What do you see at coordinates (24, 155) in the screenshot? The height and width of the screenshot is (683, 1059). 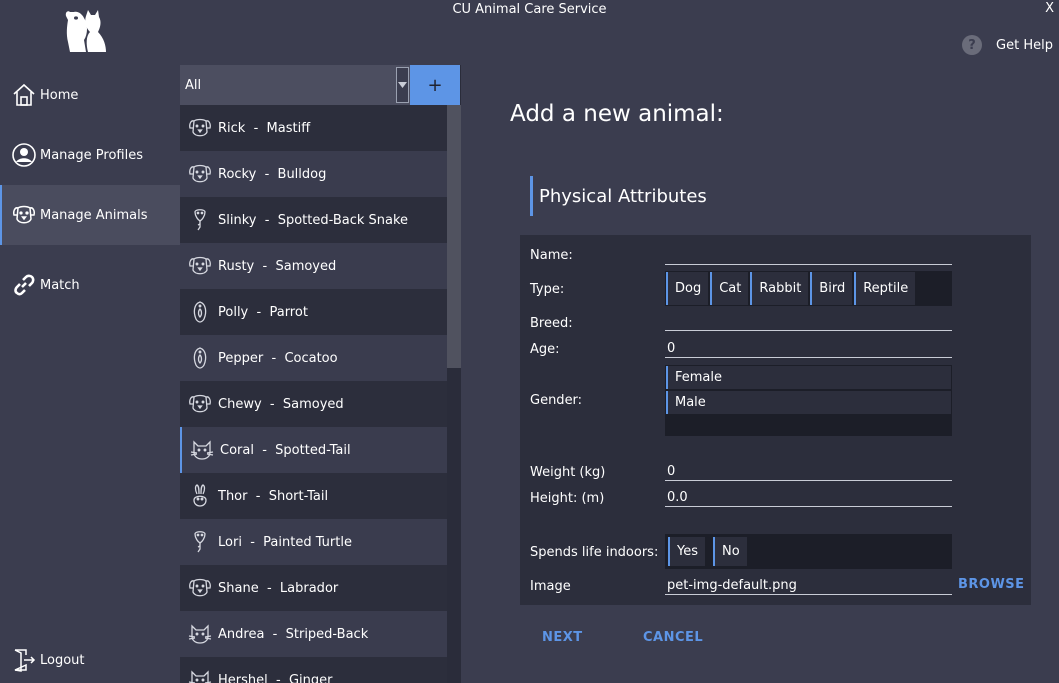 I see `user-profile-icon` at bounding box center [24, 155].